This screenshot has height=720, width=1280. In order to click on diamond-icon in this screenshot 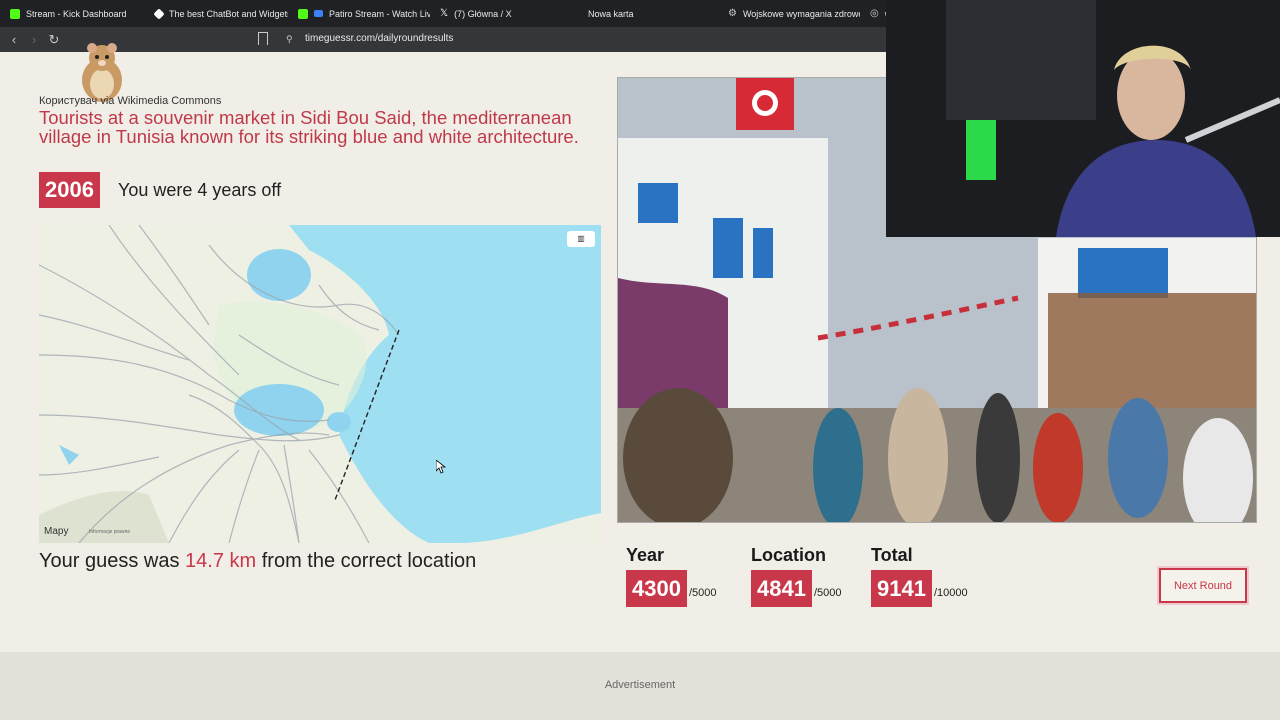, I will do `click(159, 13)`.